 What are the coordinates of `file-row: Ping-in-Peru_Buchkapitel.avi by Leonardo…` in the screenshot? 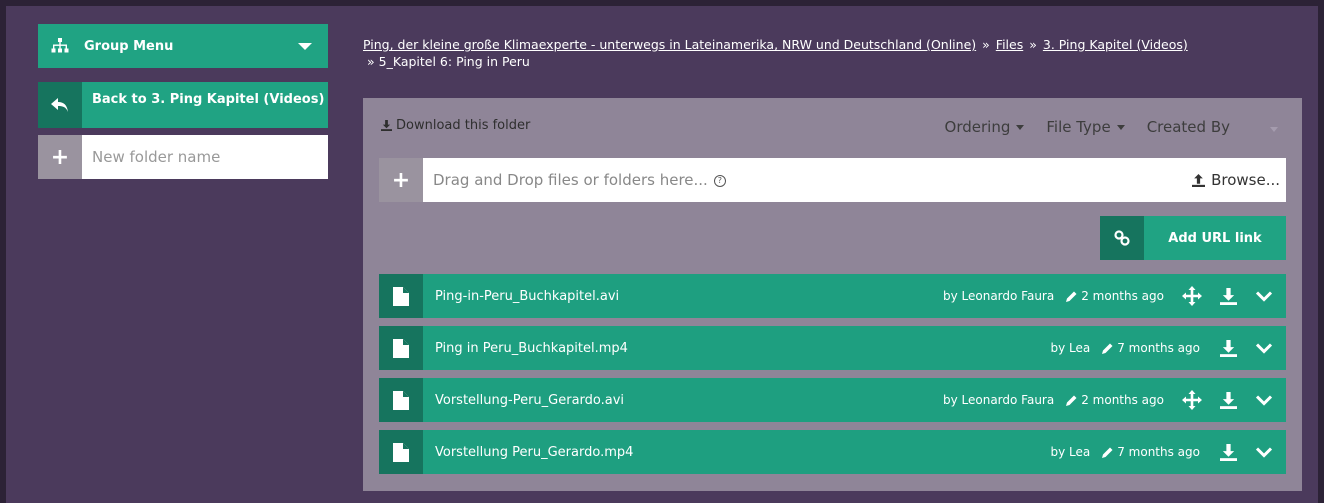 It's located at (832, 296).